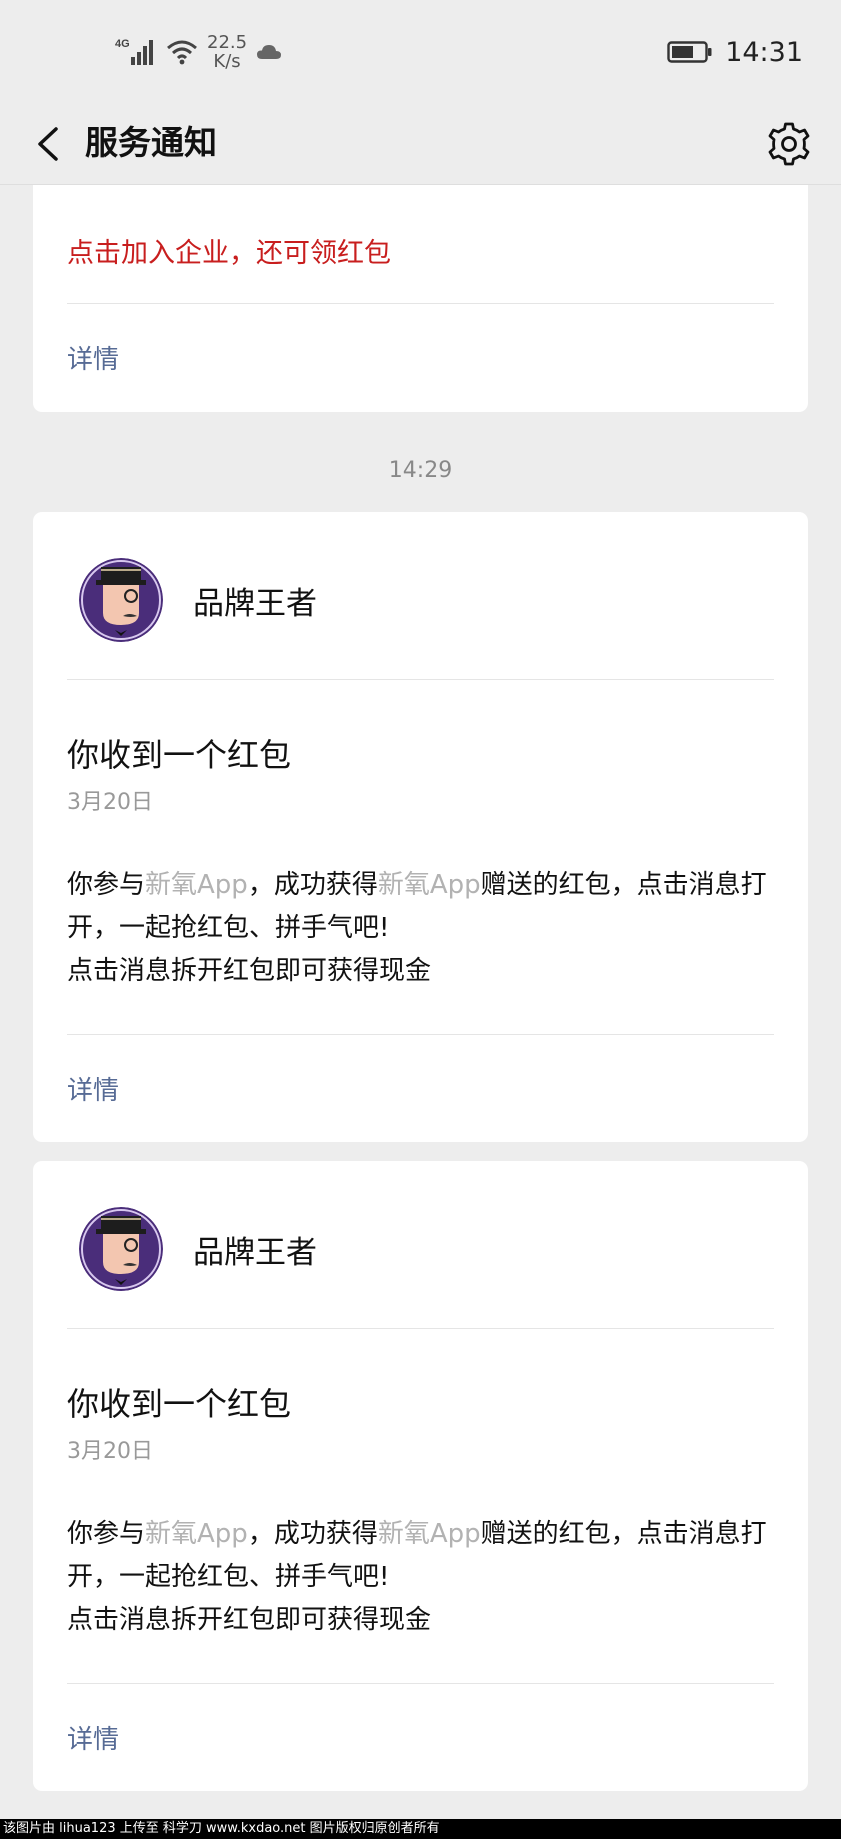 This screenshot has height=1839, width=841. I want to click on message-timestamp: 14:29, so click(420, 470).